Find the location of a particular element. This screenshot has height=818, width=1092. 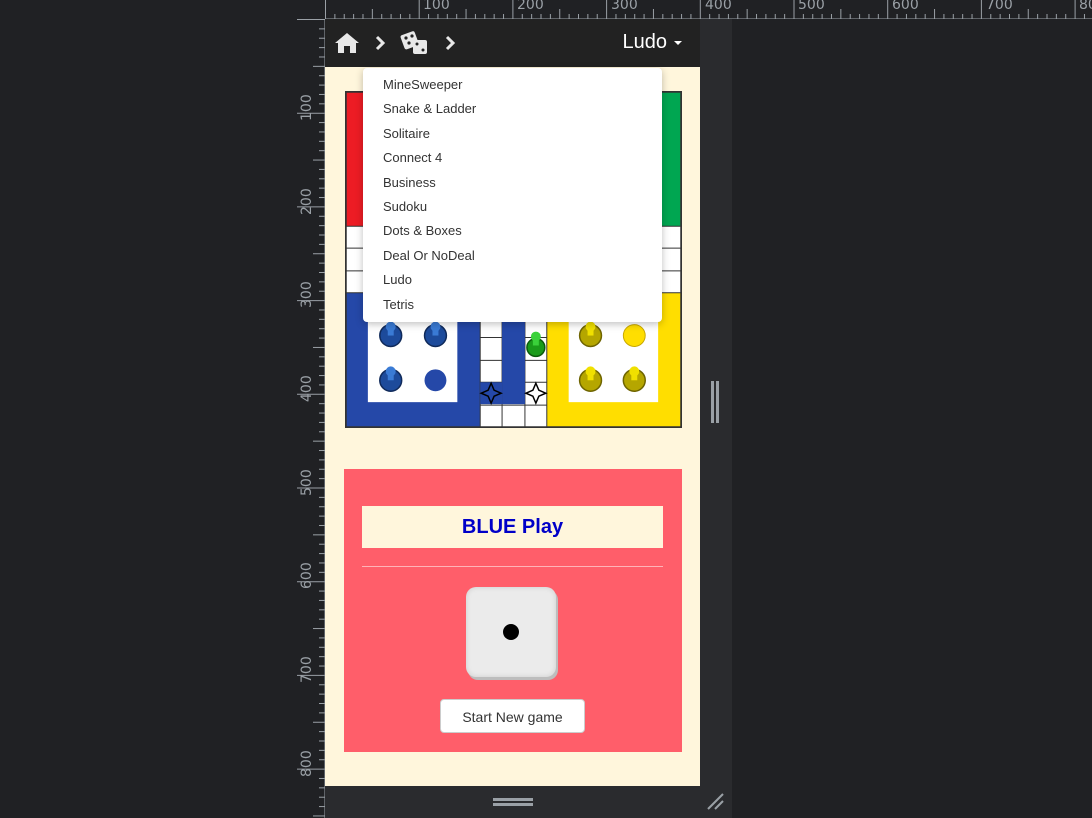

dice-pip is located at coordinates (511, 632).